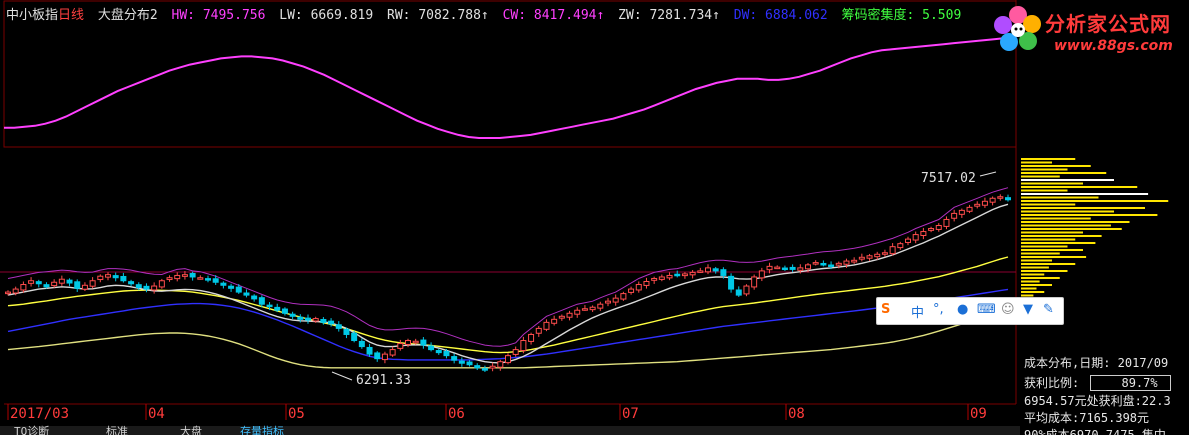  What do you see at coordinates (917, 311) in the screenshot?
I see `ime-mode-toggle: 中` at bounding box center [917, 311].